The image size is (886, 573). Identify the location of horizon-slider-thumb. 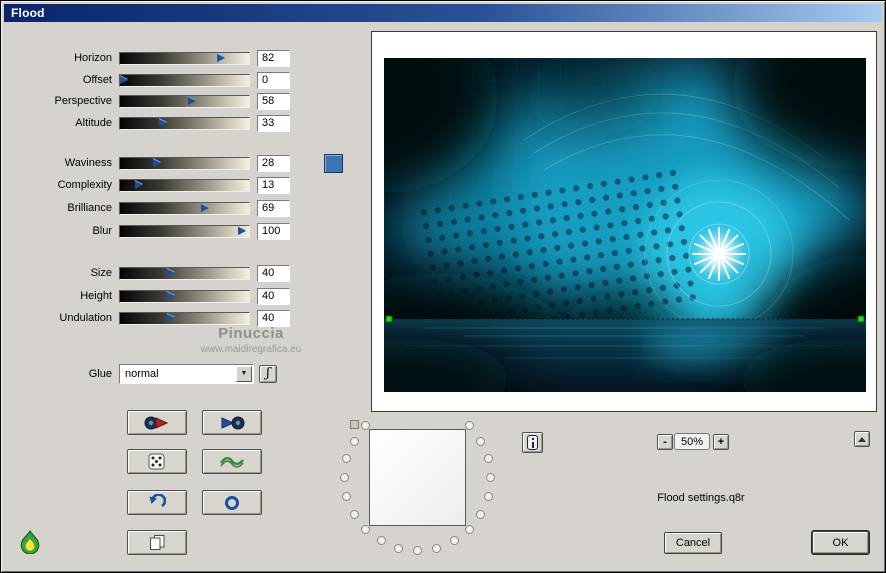
(221, 57).